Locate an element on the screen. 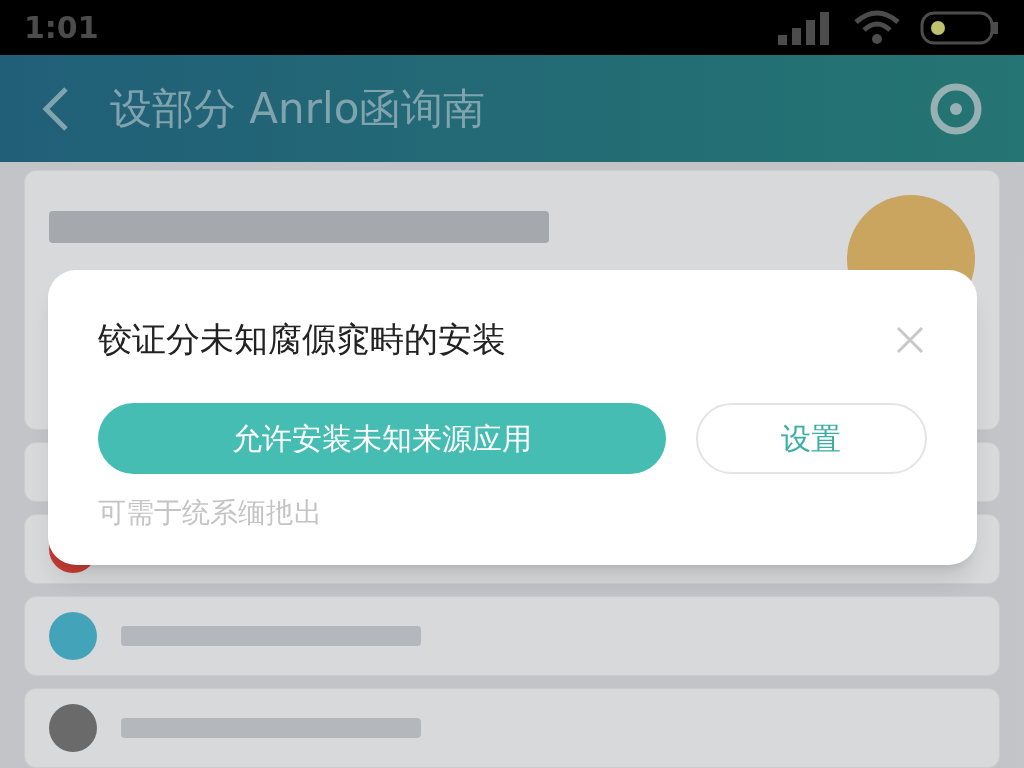  battery-icon is located at coordinates (960, 27).